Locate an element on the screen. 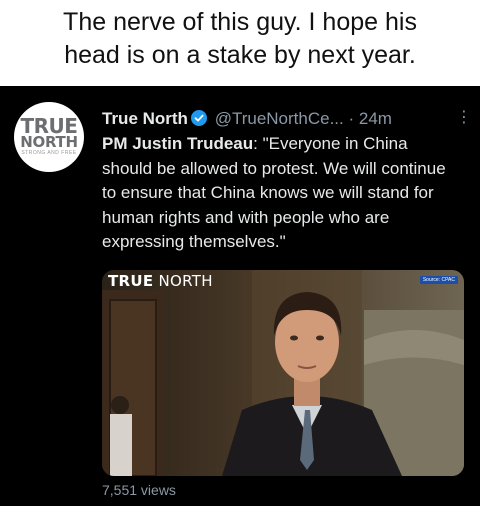  caption-line-1: The nerve of this guy. I hope his is located at coordinates (240, 22).